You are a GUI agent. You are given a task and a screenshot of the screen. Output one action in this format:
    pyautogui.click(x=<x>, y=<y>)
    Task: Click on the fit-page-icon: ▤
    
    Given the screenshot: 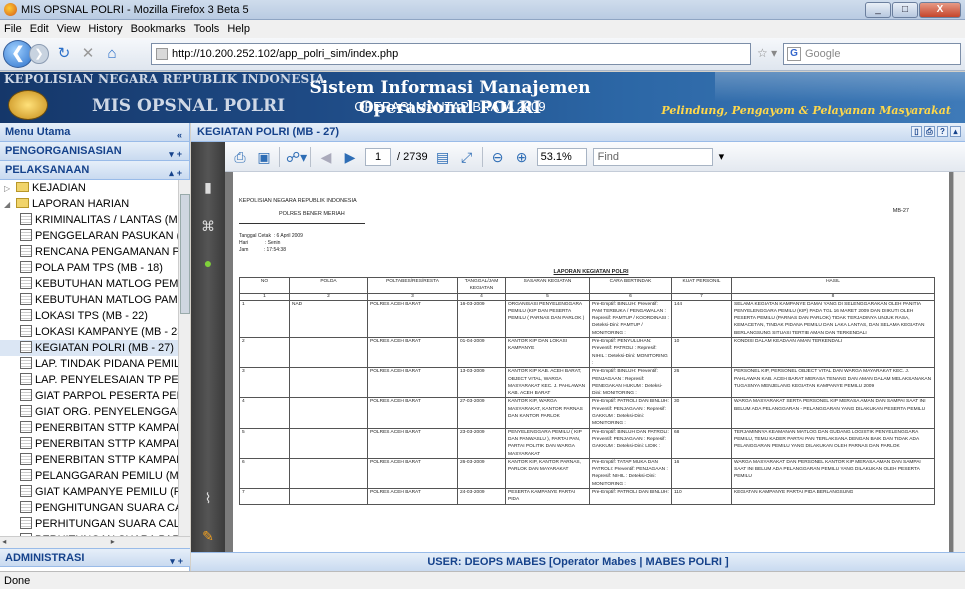 What is the action you would take?
    pyautogui.click(x=443, y=157)
    